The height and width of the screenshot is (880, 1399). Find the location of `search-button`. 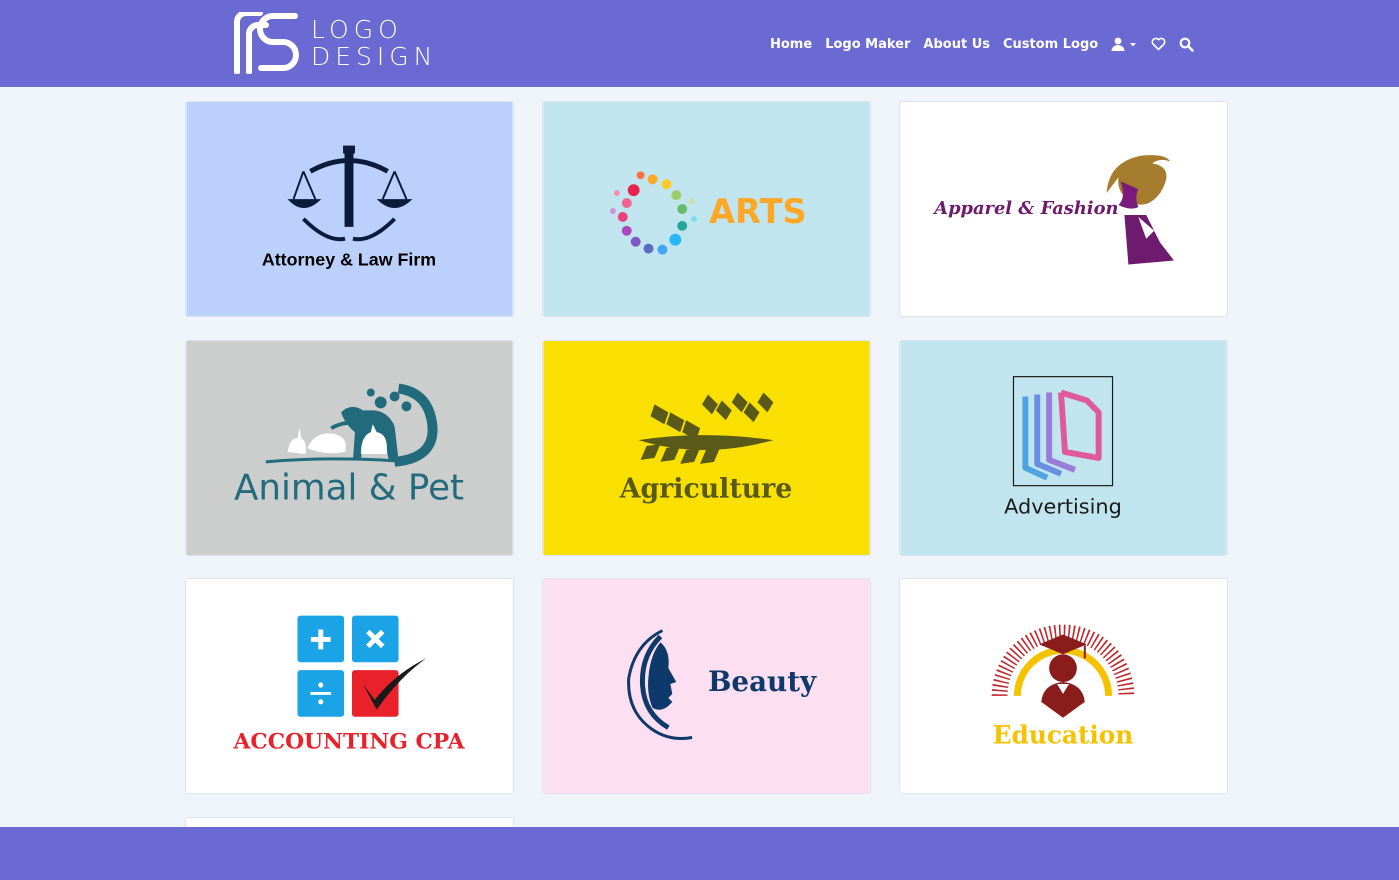

search-button is located at coordinates (1187, 44).